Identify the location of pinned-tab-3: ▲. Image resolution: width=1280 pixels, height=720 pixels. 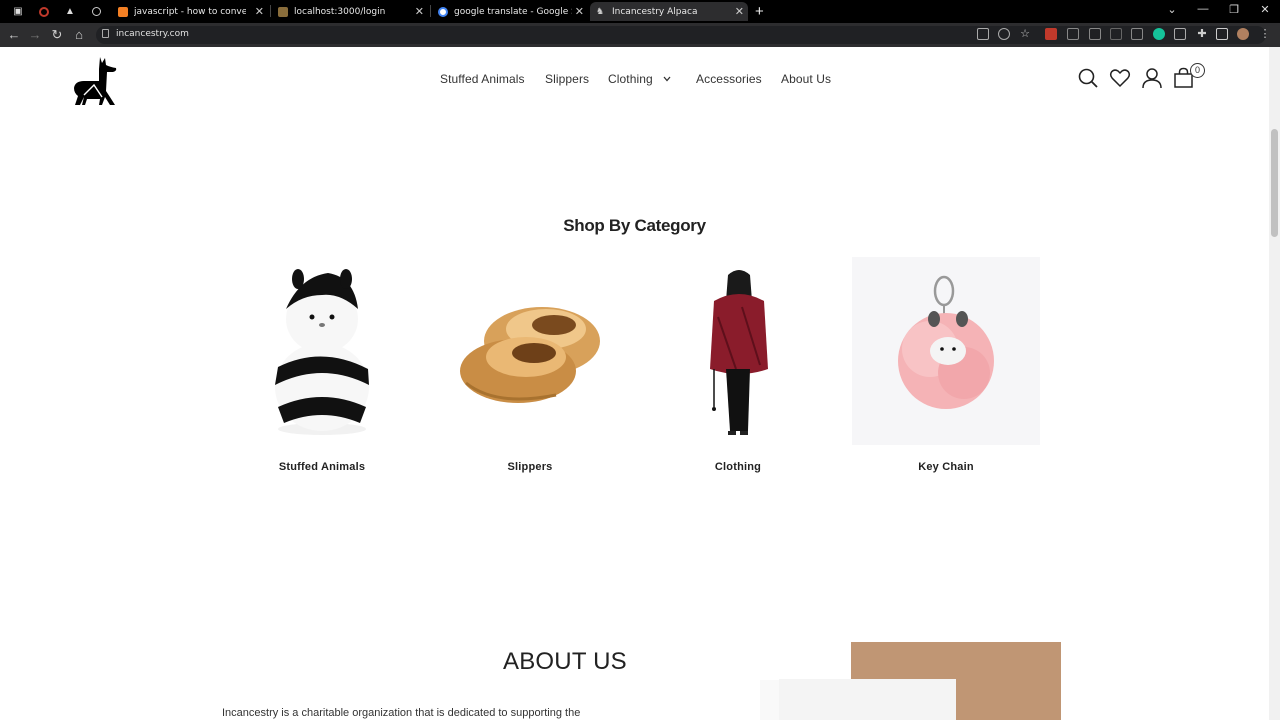
(70, 11).